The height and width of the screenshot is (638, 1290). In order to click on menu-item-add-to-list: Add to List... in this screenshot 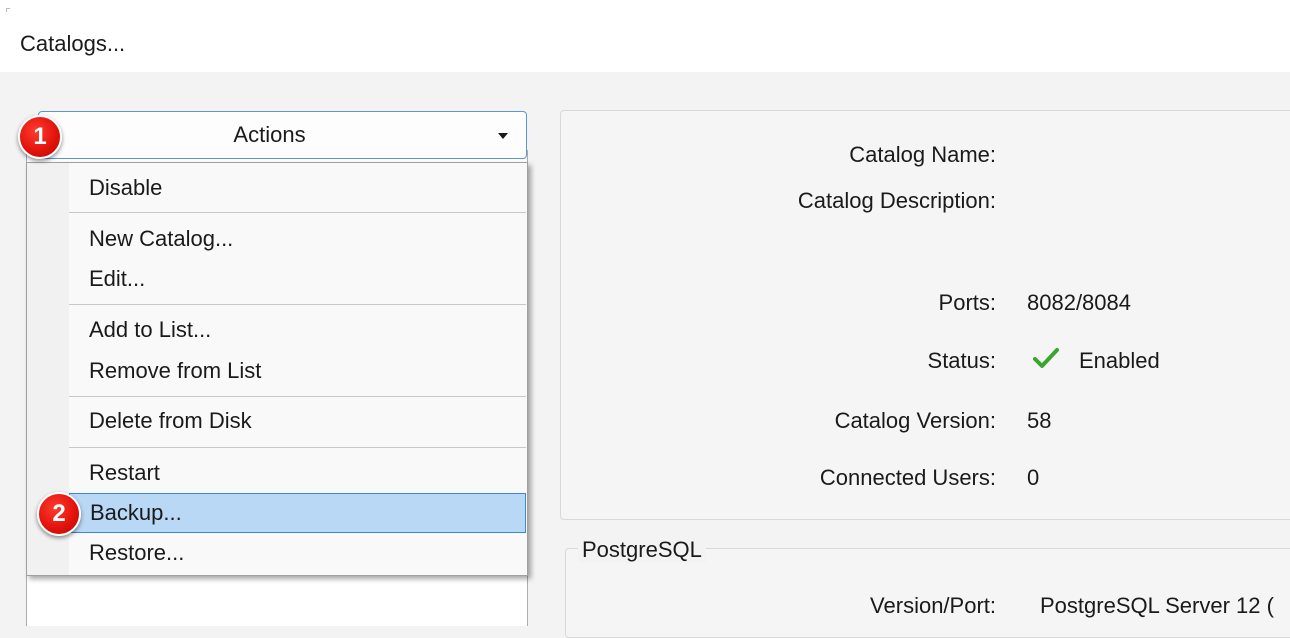, I will do `click(297, 330)`.